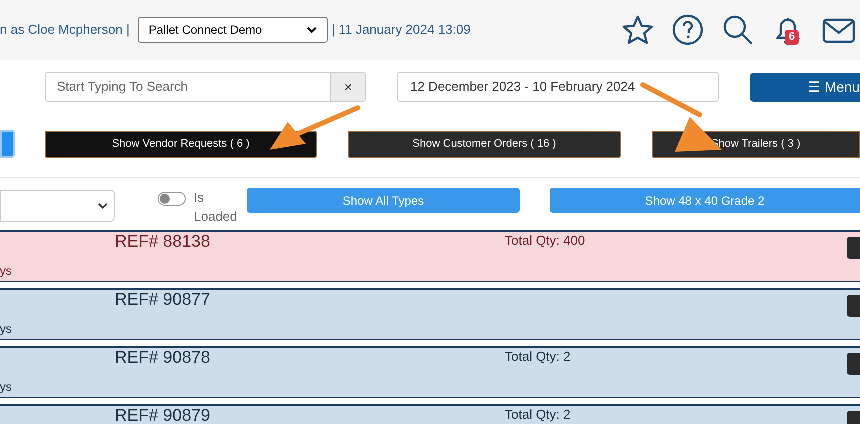 The image size is (860, 424). I want to click on order-ref: REF# 88138, so click(162, 241).